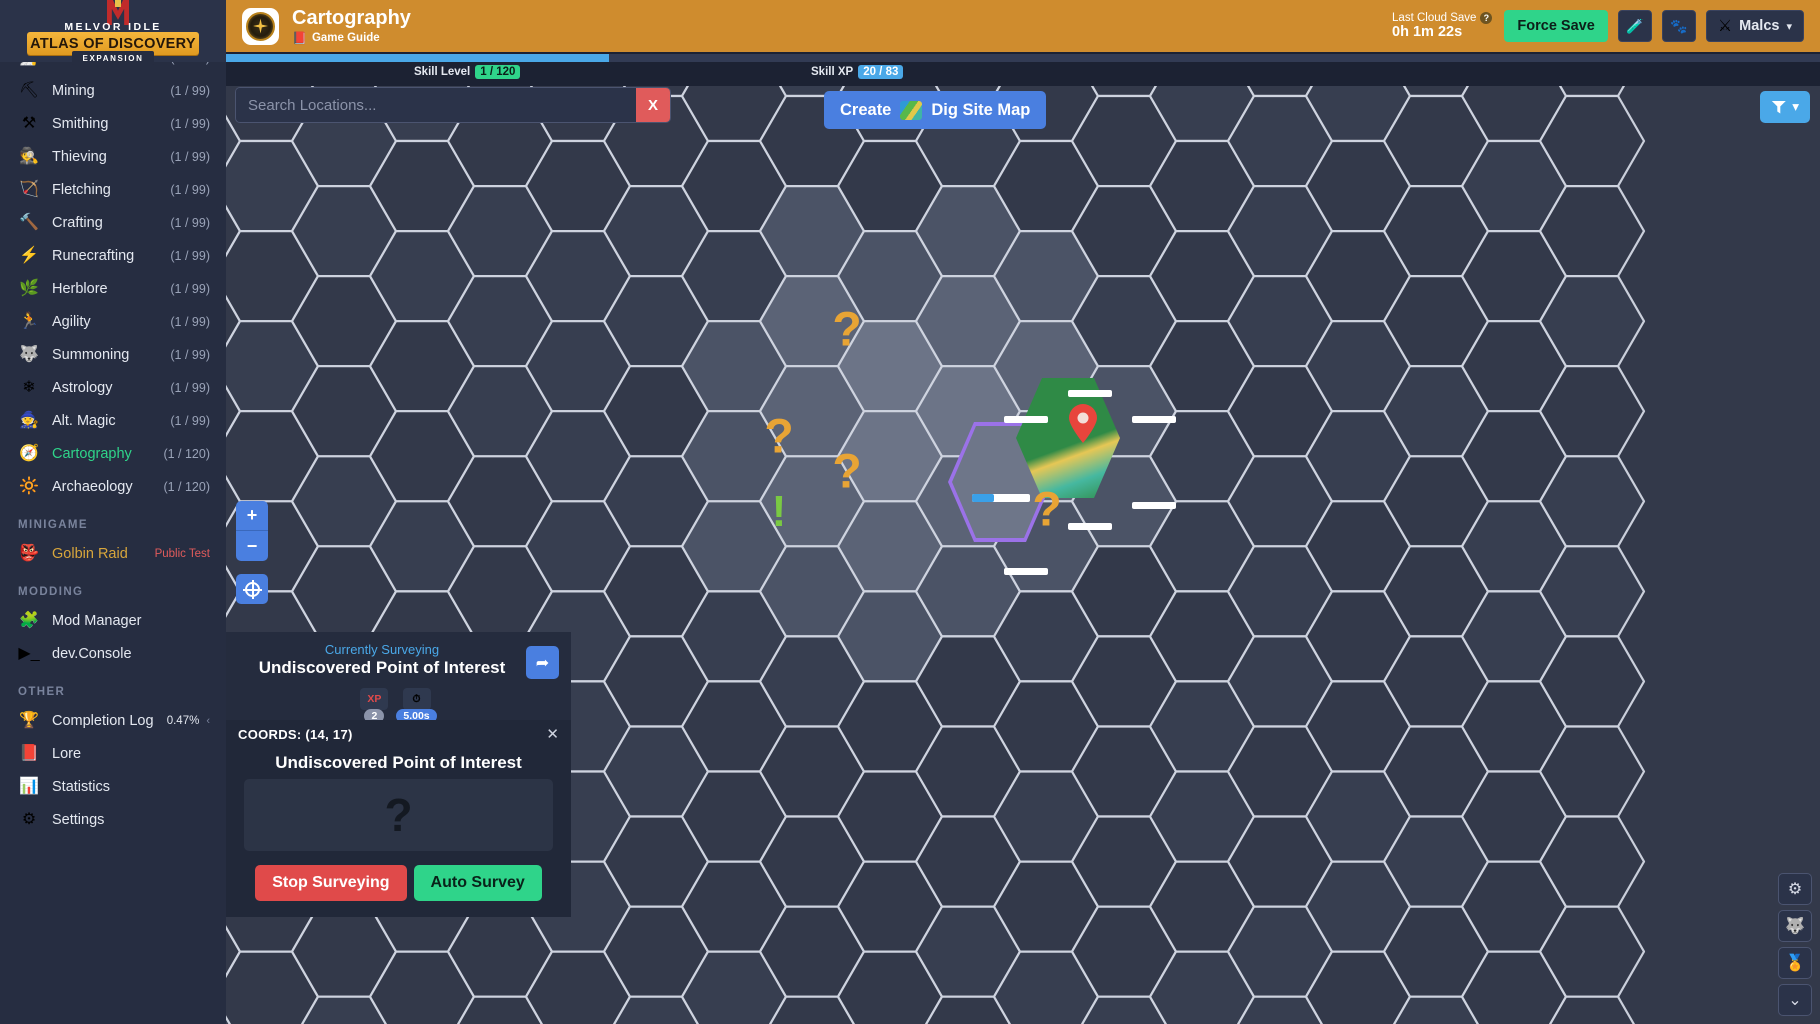  Describe the element at coordinates (436, 105) in the screenshot. I see `search-input` at that location.